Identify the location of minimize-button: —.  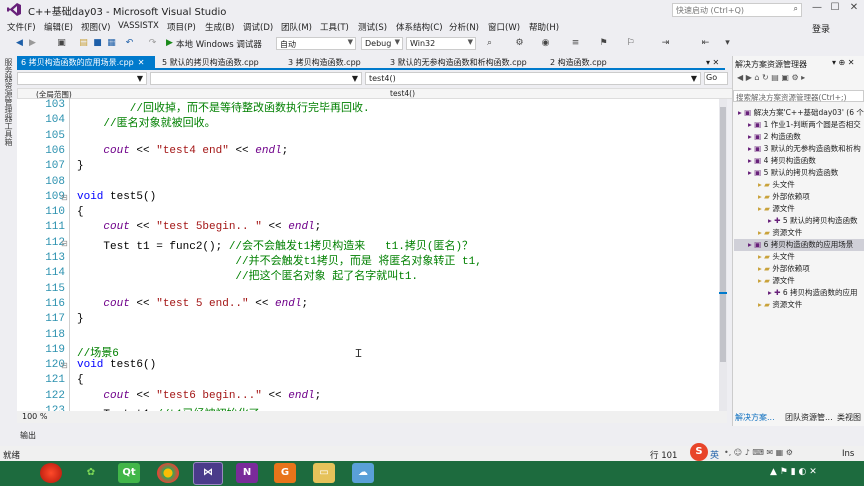
(817, 9).